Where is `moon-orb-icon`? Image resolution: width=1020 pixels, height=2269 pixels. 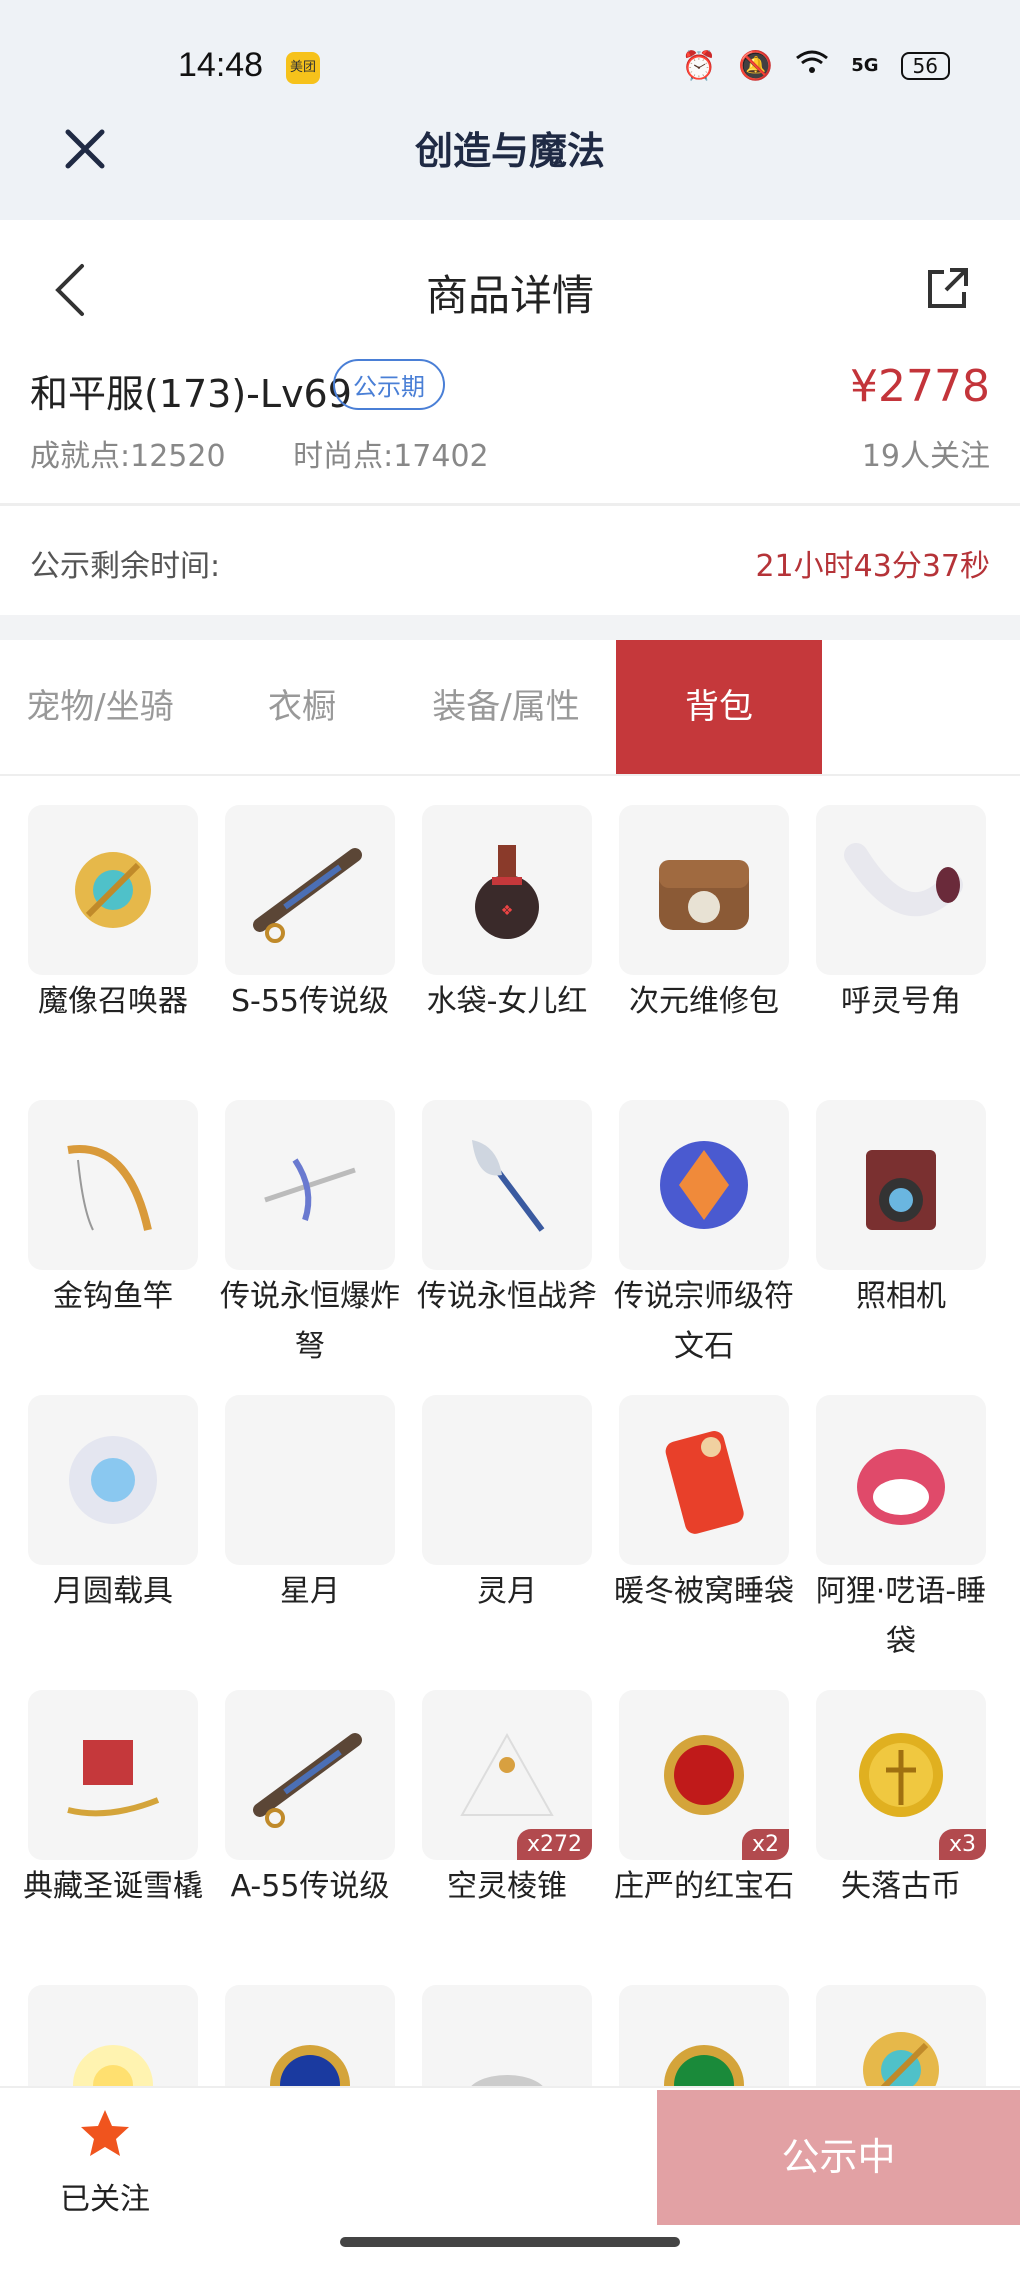 moon-orb-icon is located at coordinates (113, 1480).